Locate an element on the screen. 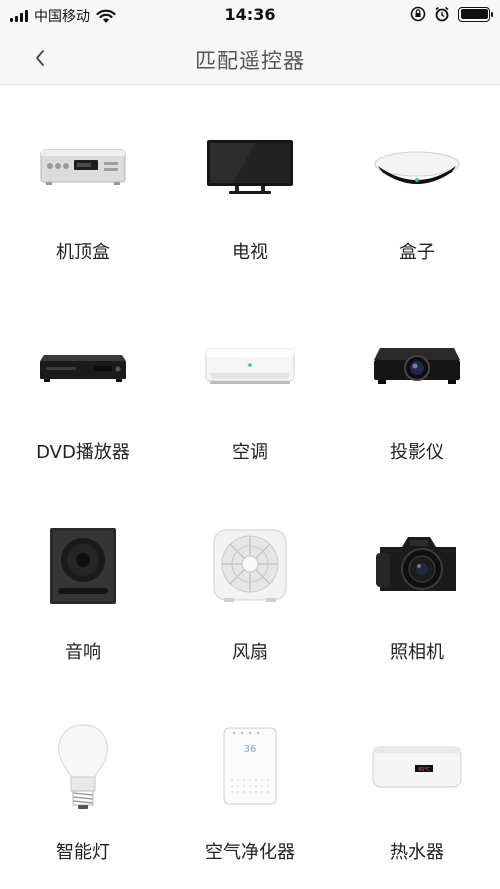  tv-icon is located at coordinates (250, 166).